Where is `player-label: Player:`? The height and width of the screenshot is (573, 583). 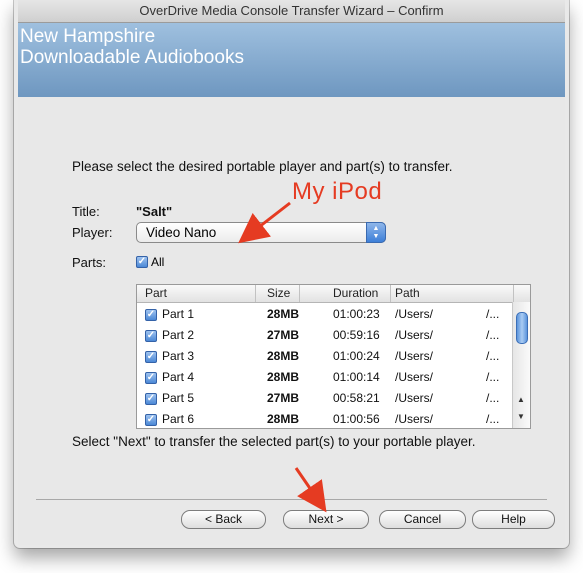
player-label: Player: is located at coordinates (92, 232).